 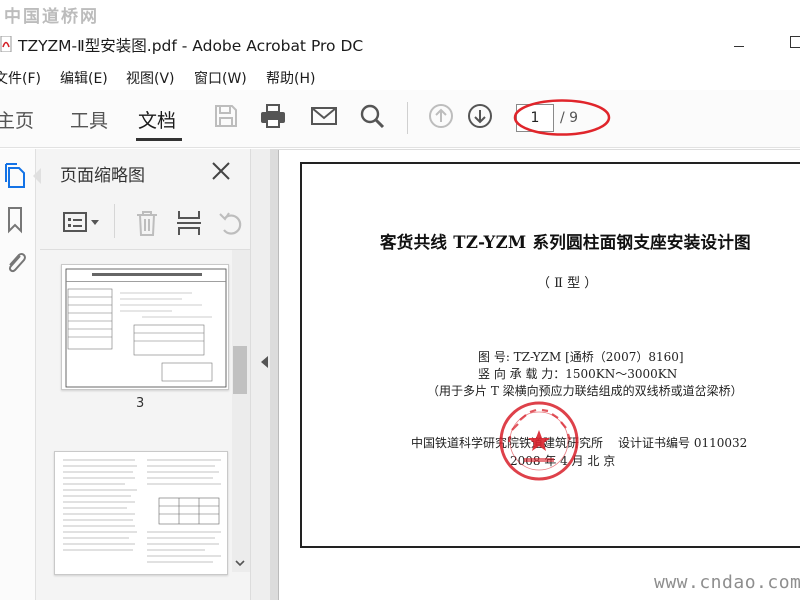 I want to click on thumbnail-toolbar, so click(x=150, y=224).